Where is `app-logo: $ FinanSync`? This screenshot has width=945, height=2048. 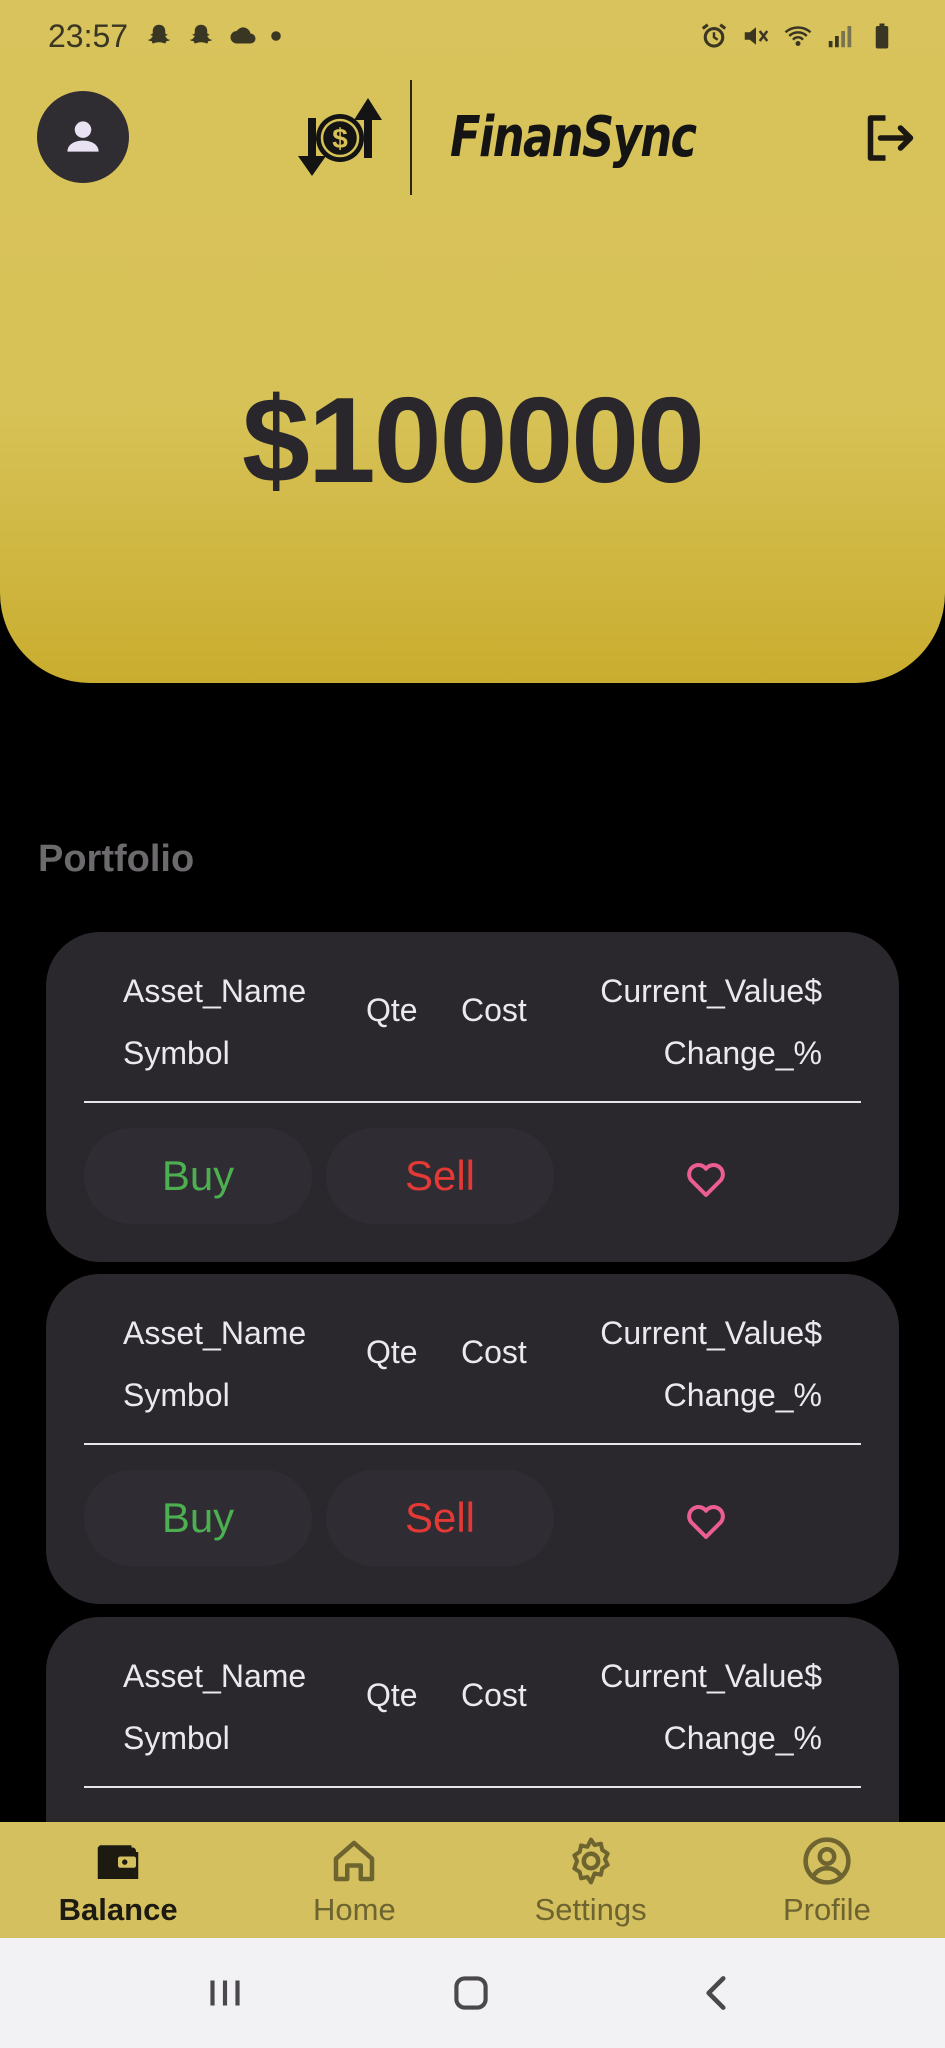 app-logo: $ FinanSync is located at coordinates (523, 137).